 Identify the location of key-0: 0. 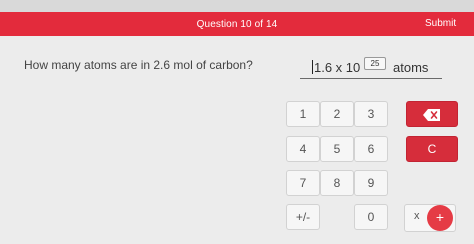
(371, 217).